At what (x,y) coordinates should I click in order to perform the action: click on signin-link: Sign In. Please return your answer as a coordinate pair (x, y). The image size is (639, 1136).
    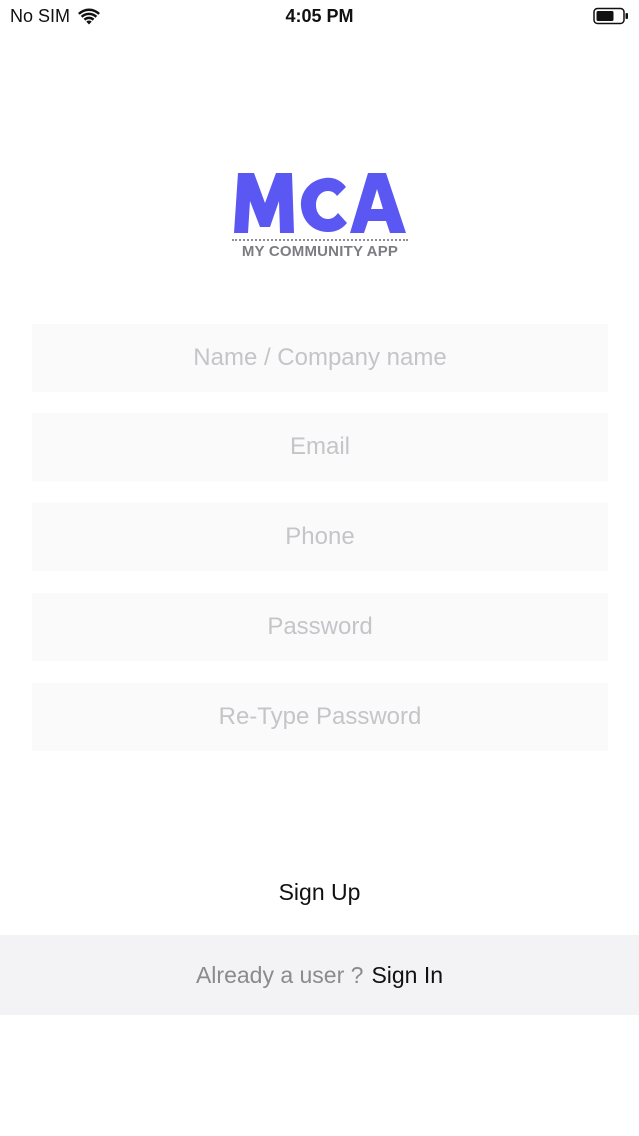
    Looking at the image, I should click on (407, 975).